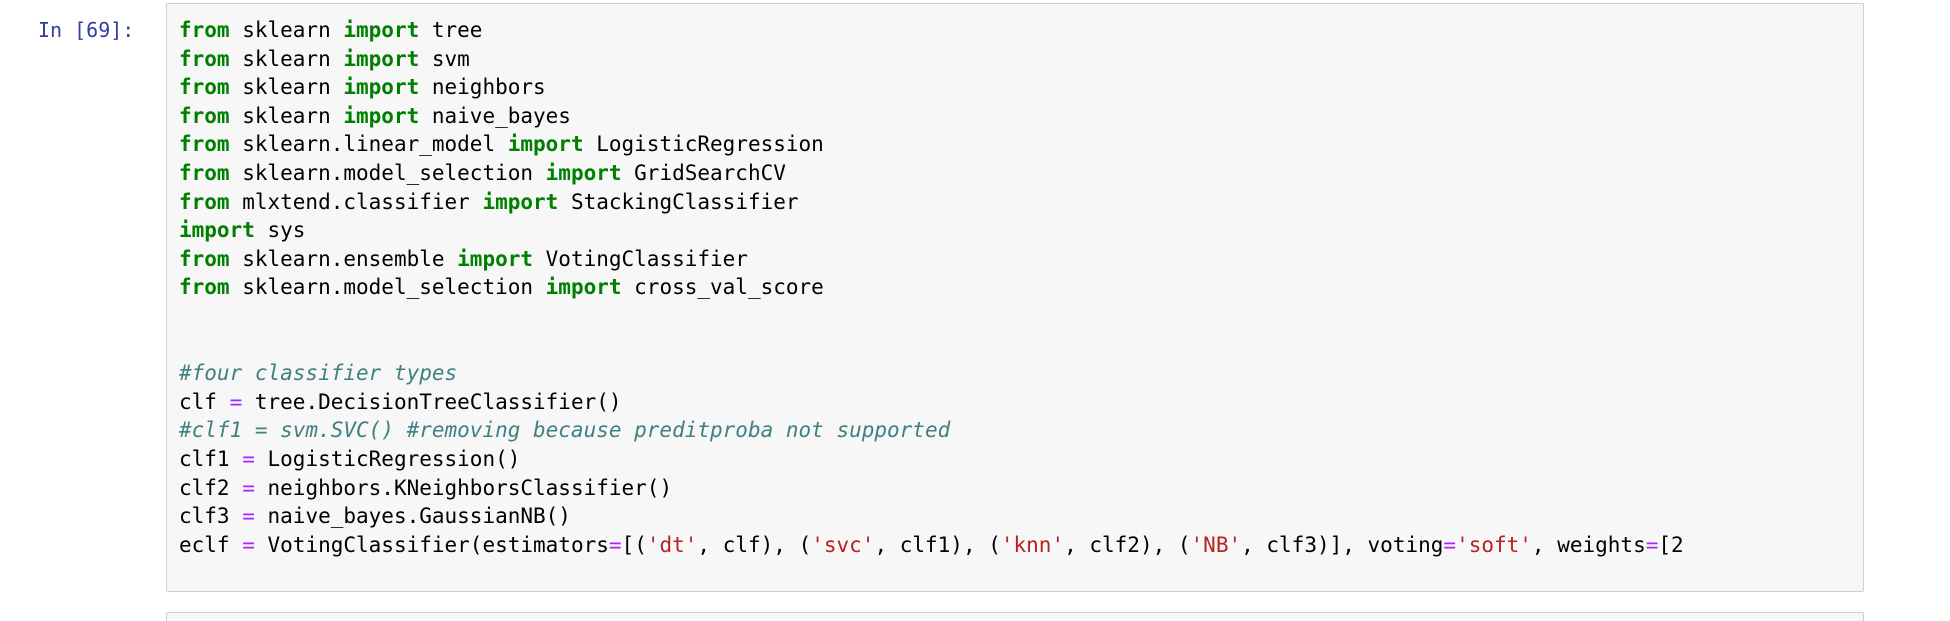 This screenshot has width=1950, height=621. Describe the element at coordinates (931, 230) in the screenshot. I see `code-line: import sys` at that location.